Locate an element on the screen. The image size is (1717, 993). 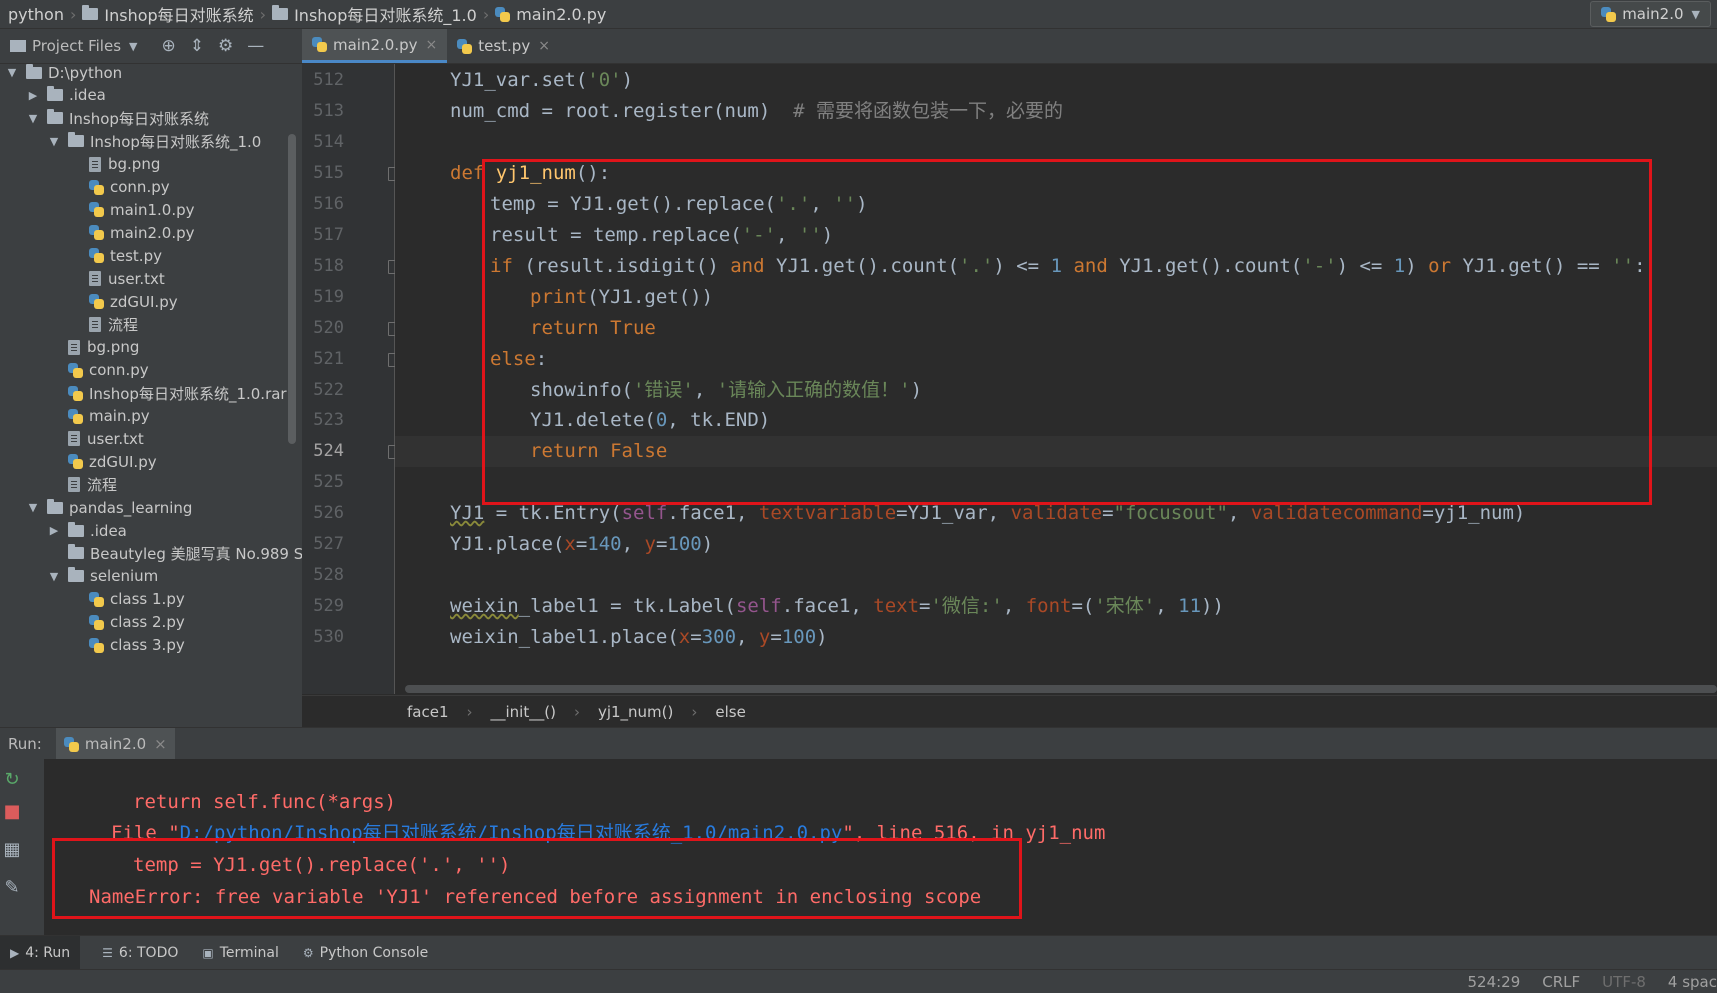
line-number: 523 is located at coordinates (326, 420).